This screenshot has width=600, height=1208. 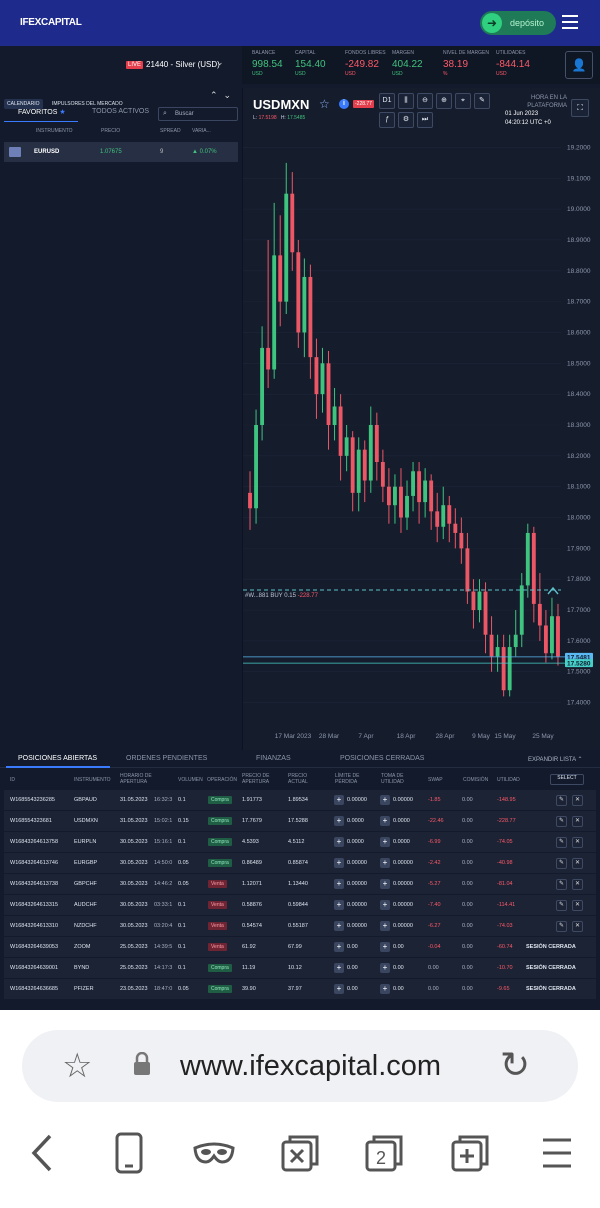 I want to click on col-stop-loss: LÍMITE DE PÉRDIDA, so click(x=351, y=779).